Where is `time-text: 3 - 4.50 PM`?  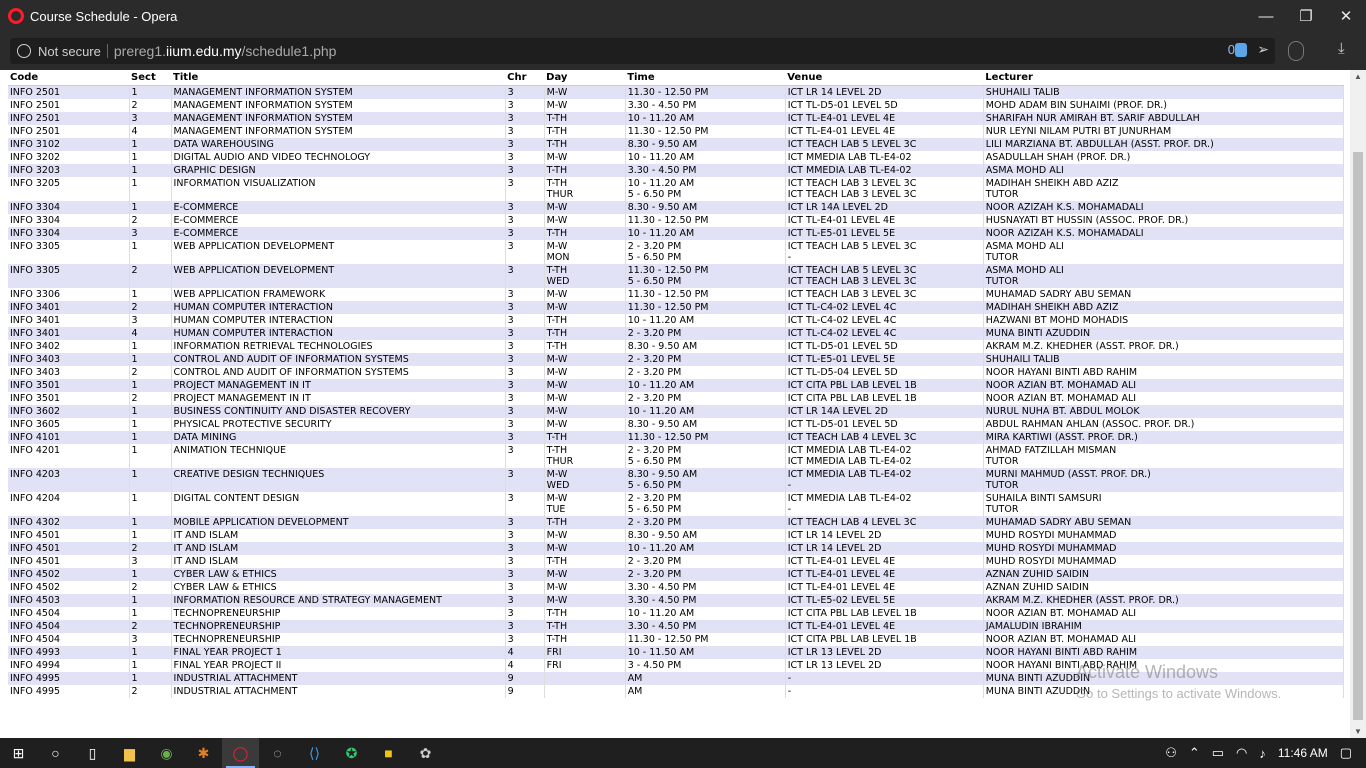
time-text: 3 - 4.50 PM is located at coordinates (654, 665).